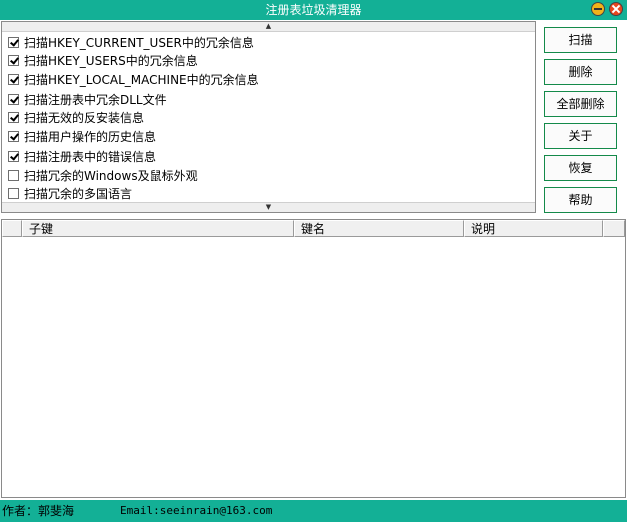  What do you see at coordinates (533, 228) in the screenshot?
I see `column-description: 说明` at bounding box center [533, 228].